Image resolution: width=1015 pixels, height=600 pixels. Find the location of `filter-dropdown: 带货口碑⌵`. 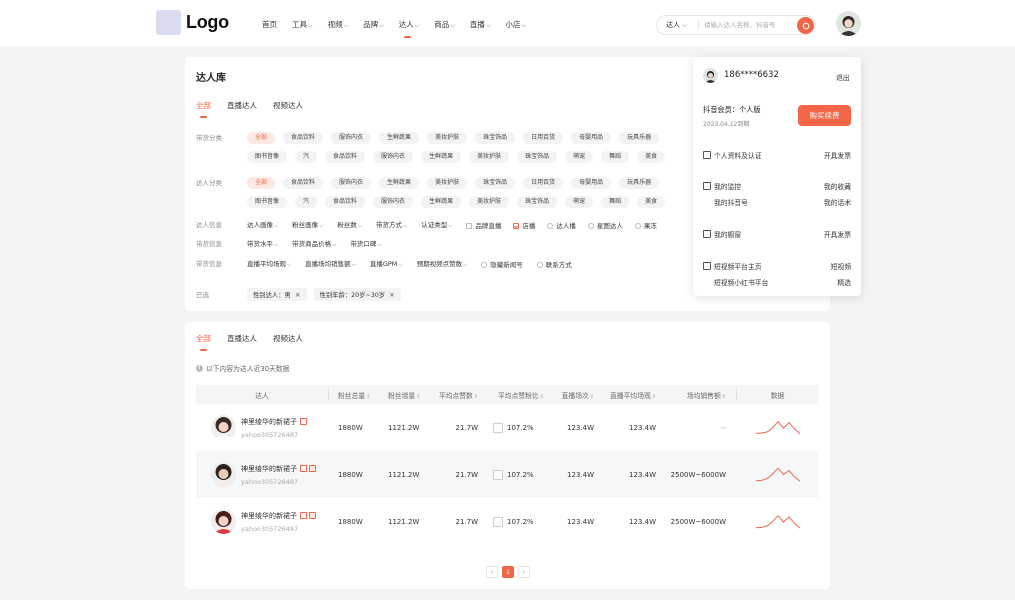

filter-dropdown: 带货口碑⌵ is located at coordinates (365, 244).